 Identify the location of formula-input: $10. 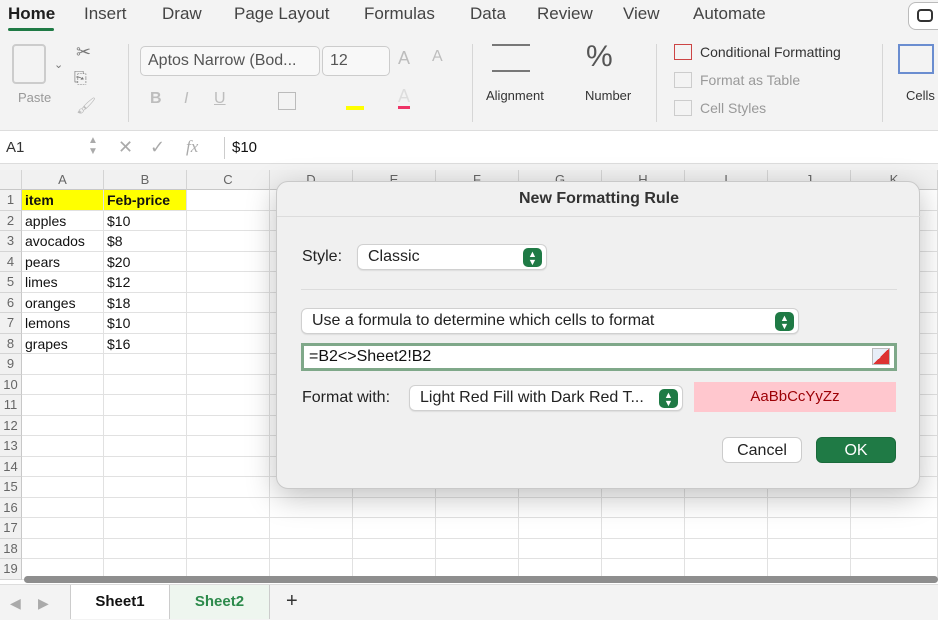
(244, 147).